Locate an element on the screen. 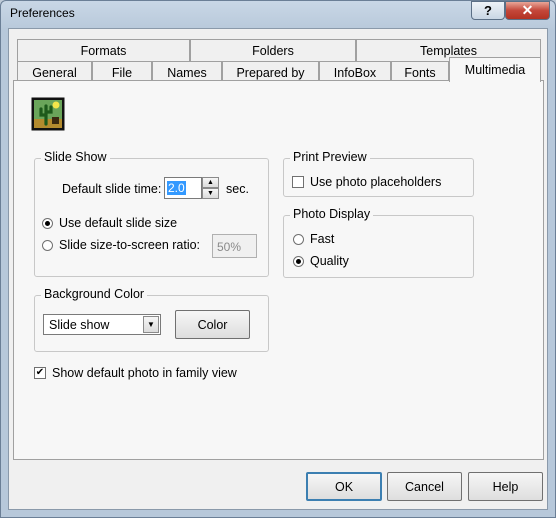 The image size is (556, 518). slide-ratio-label: Slide size-to-screen ratio: is located at coordinates (130, 245).